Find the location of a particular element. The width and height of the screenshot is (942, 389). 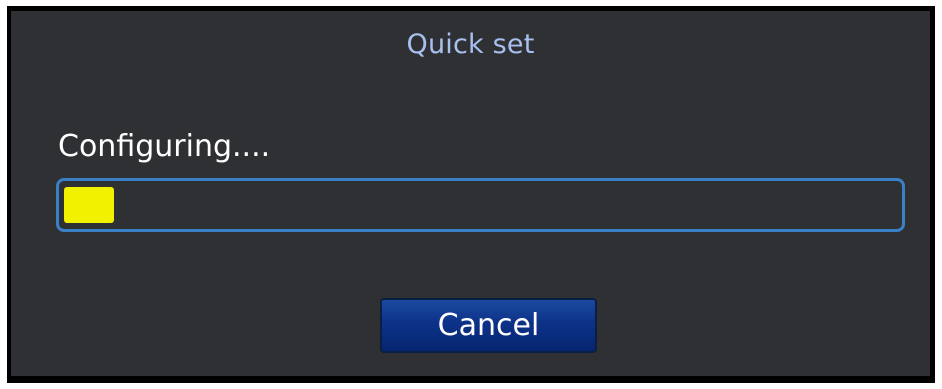

progress-fill is located at coordinates (89, 205).